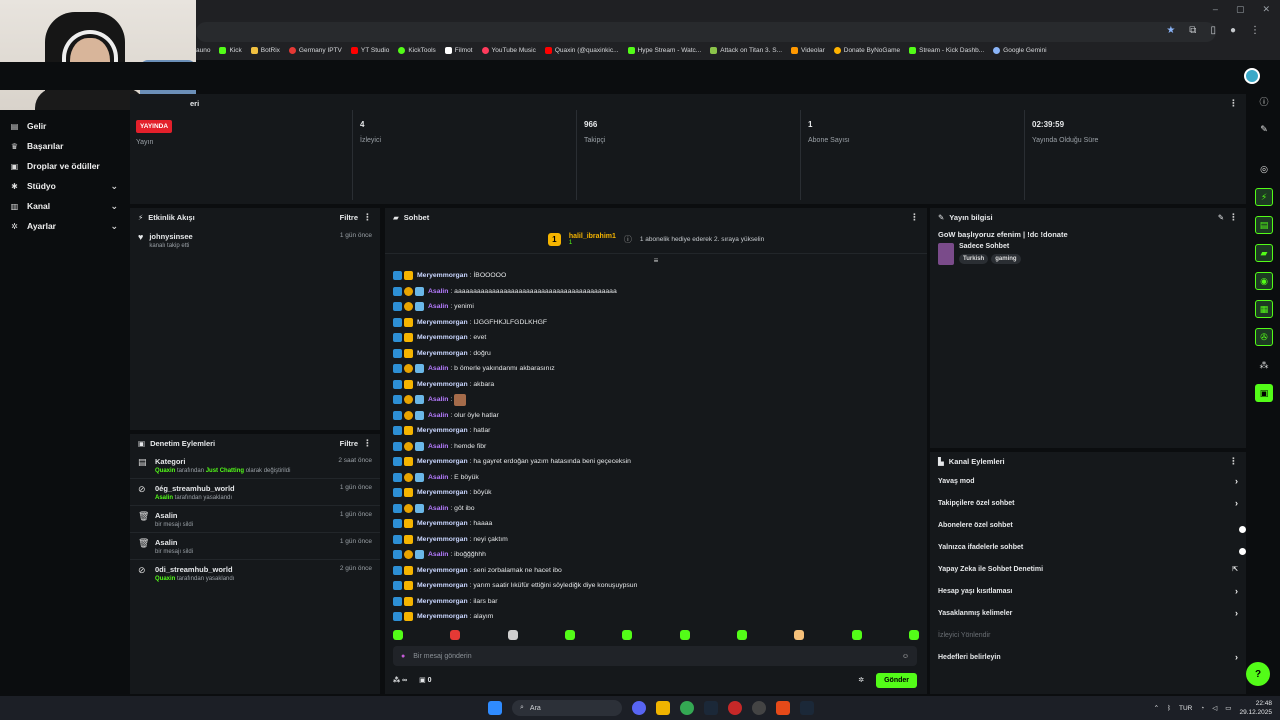 This screenshot has height=720, width=1280. Describe the element at coordinates (400, 680) in the screenshot. I see `points-icon: ⁂ ∞` at that location.